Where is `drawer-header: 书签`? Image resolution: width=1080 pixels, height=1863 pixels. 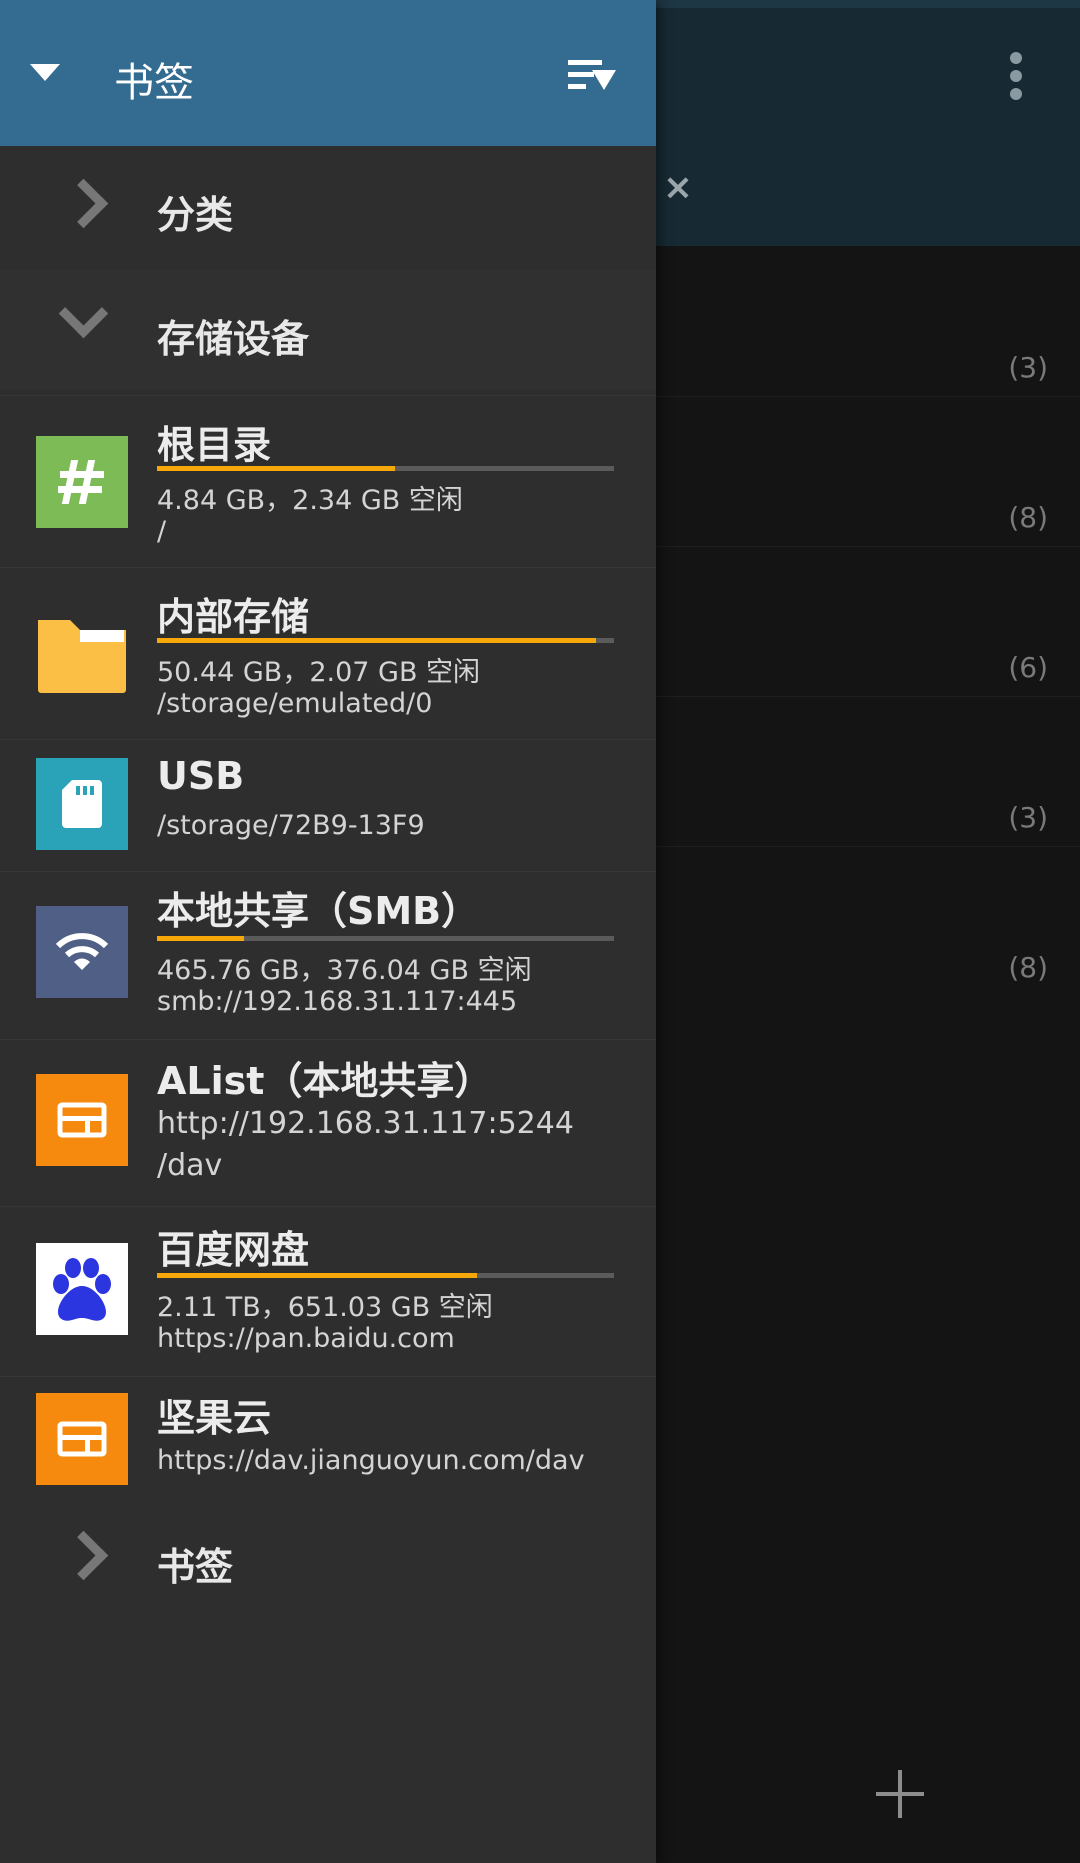 drawer-header: 书签 is located at coordinates (328, 73).